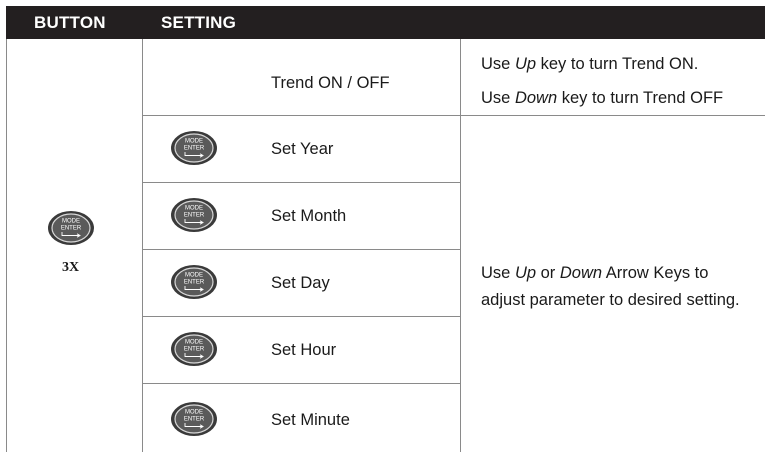  I want to click on table-header: BUTTON SETTING, so click(385, 22).